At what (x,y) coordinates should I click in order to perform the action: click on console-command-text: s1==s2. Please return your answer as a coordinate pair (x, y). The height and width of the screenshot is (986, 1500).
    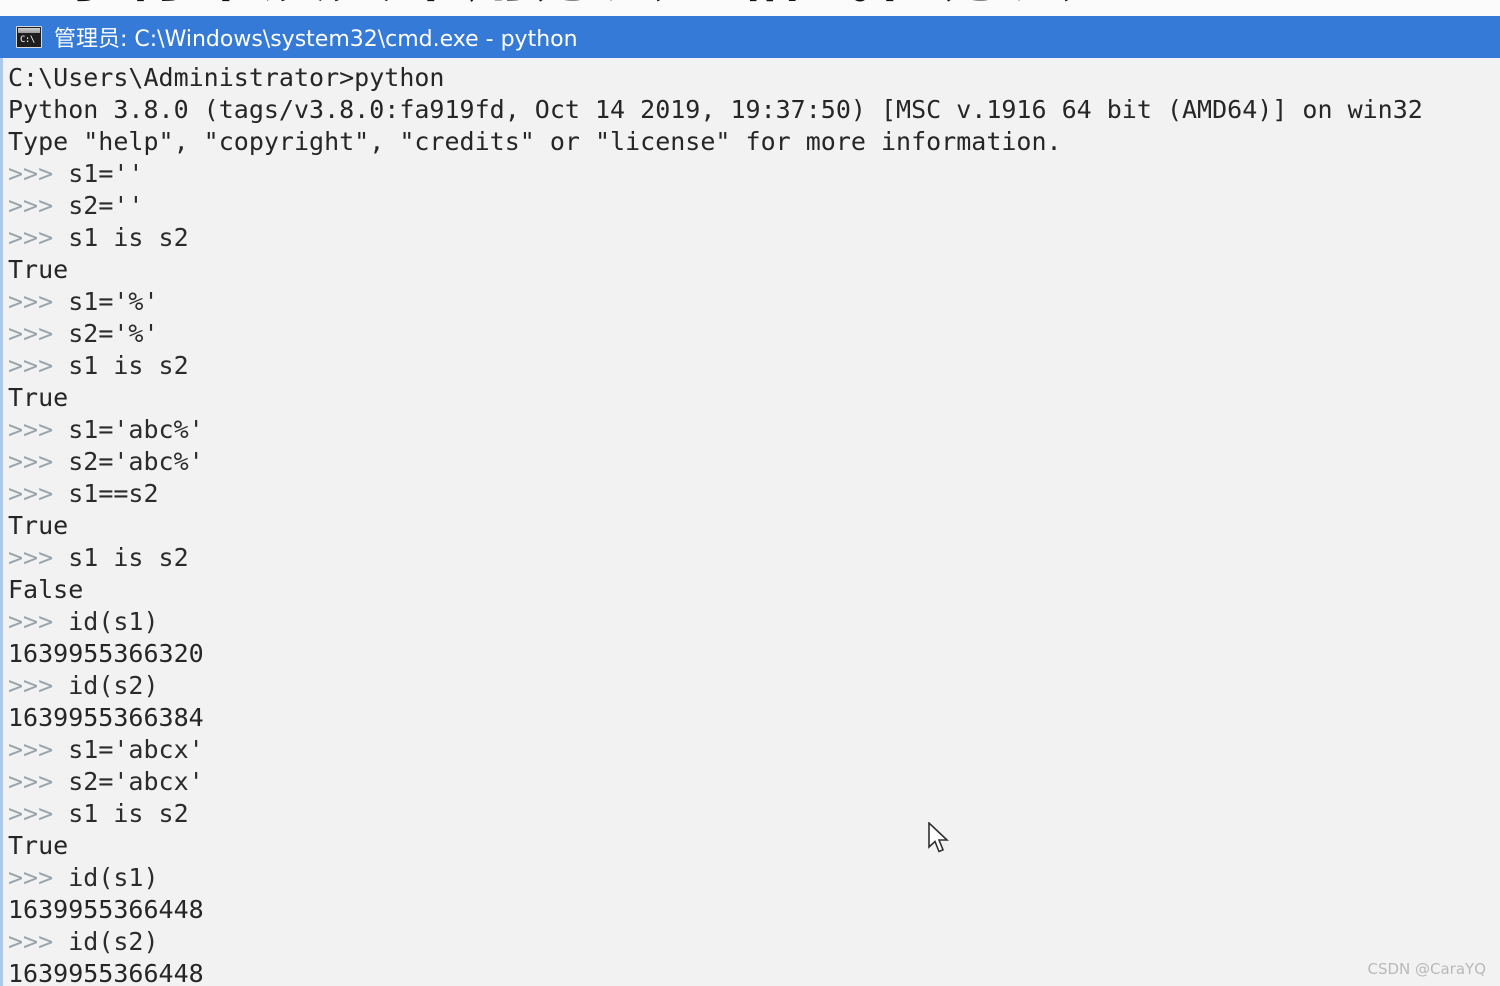
    Looking at the image, I should click on (113, 493).